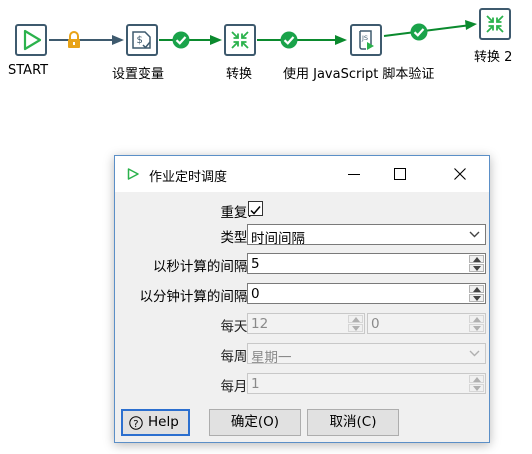  I want to click on javascript-script-icon: JS, so click(366, 40).